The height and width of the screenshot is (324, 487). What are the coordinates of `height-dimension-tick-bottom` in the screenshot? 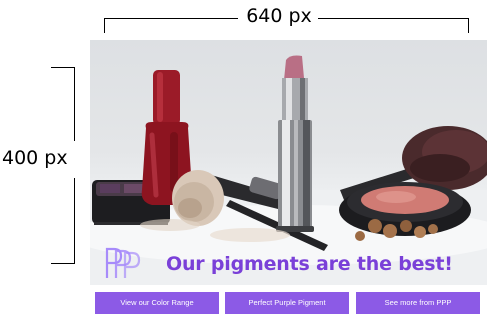 It's located at (63, 263).